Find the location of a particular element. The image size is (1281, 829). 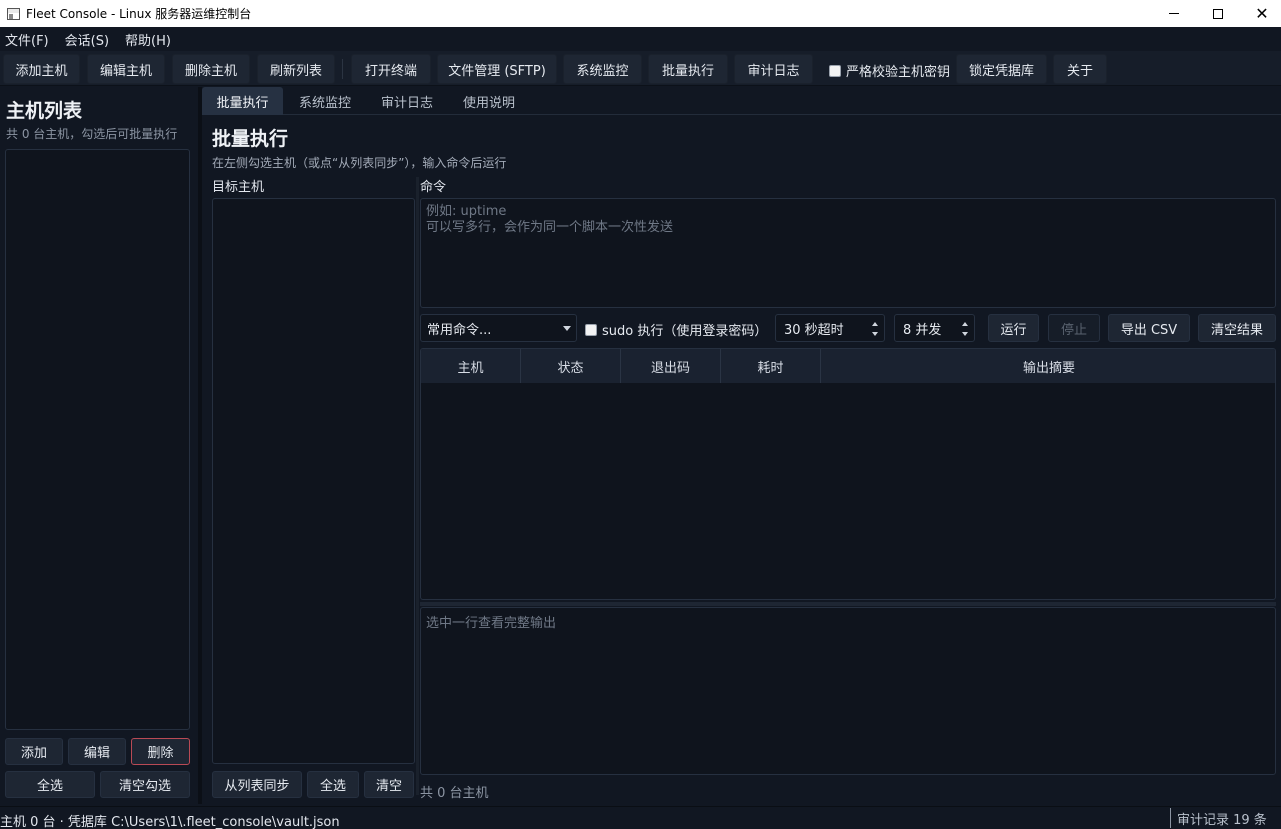

command-label: 命令 is located at coordinates (433, 187).